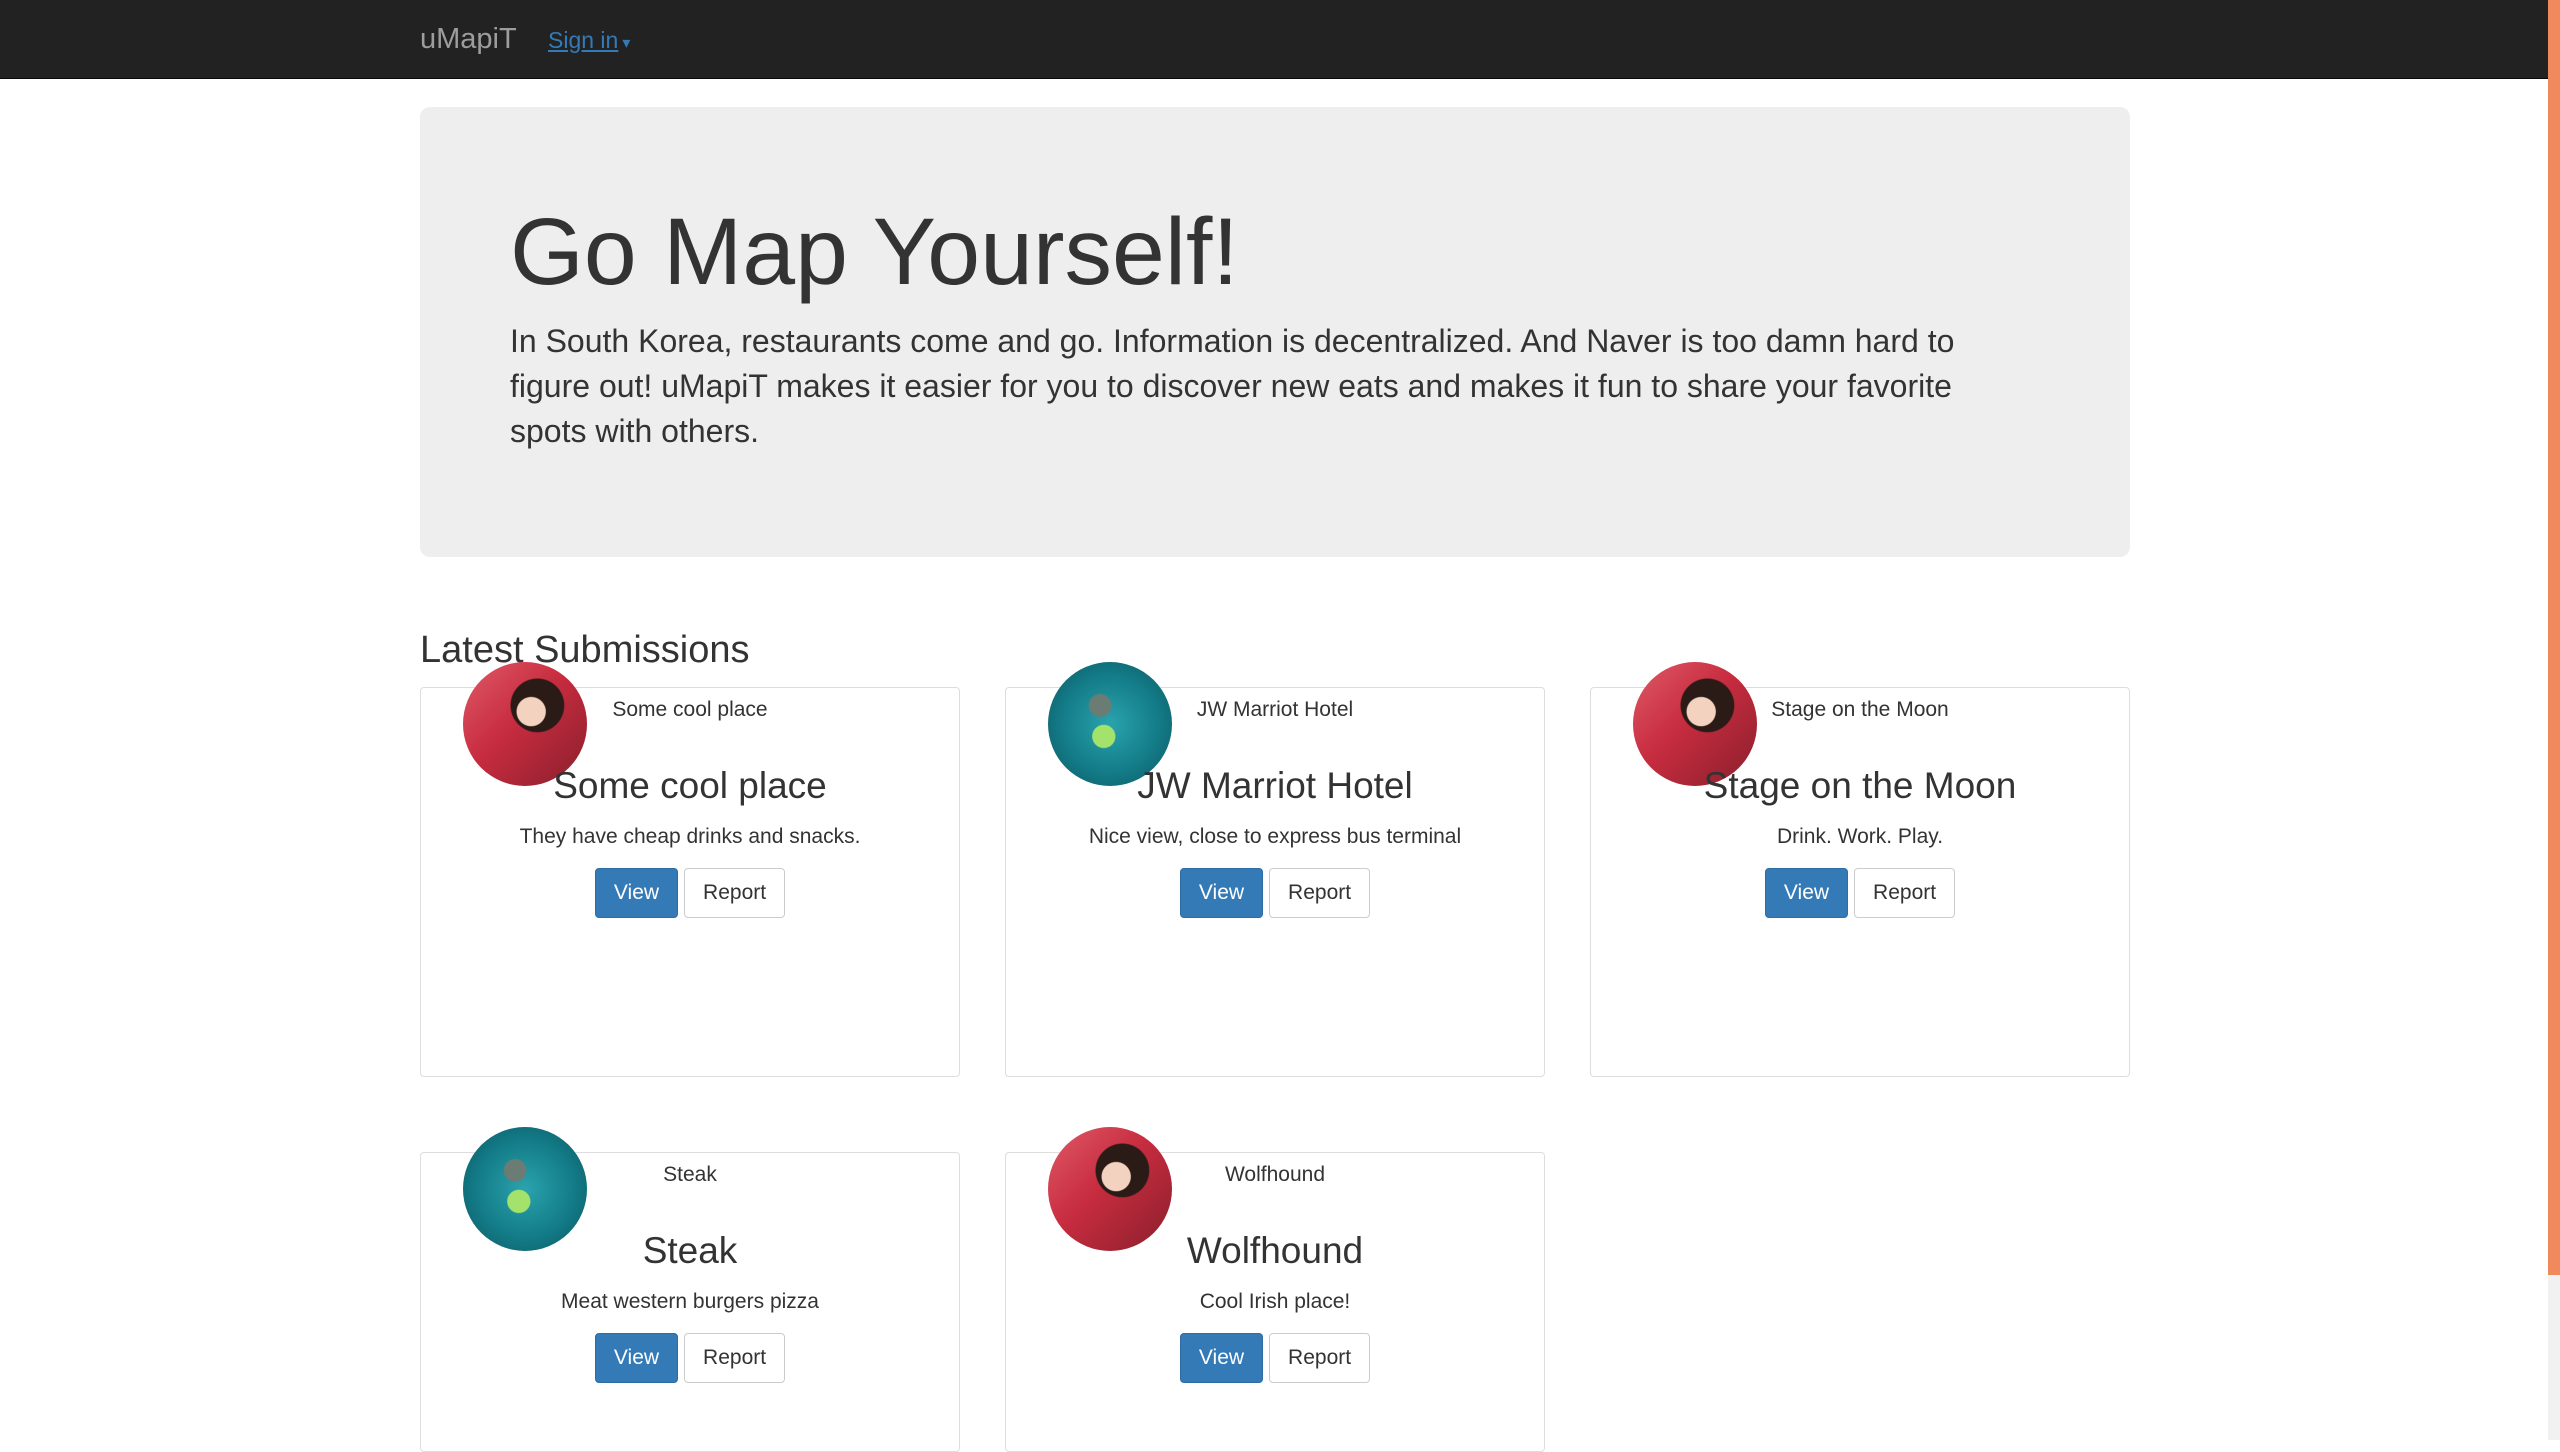 The width and height of the screenshot is (2560, 1452). What do you see at coordinates (468, 39) in the screenshot?
I see `brand-logo-text: uMapiT` at bounding box center [468, 39].